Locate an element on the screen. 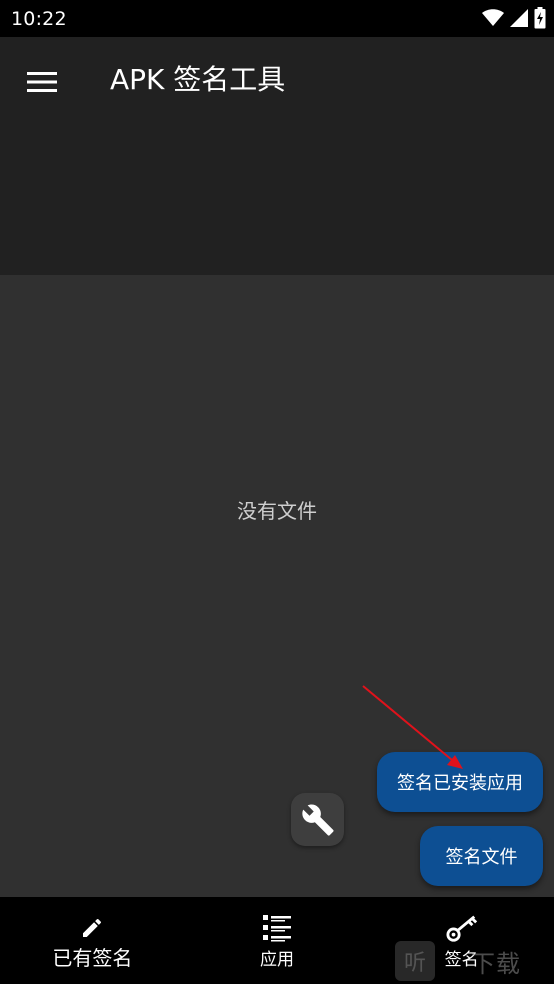  tools-button is located at coordinates (317, 819).